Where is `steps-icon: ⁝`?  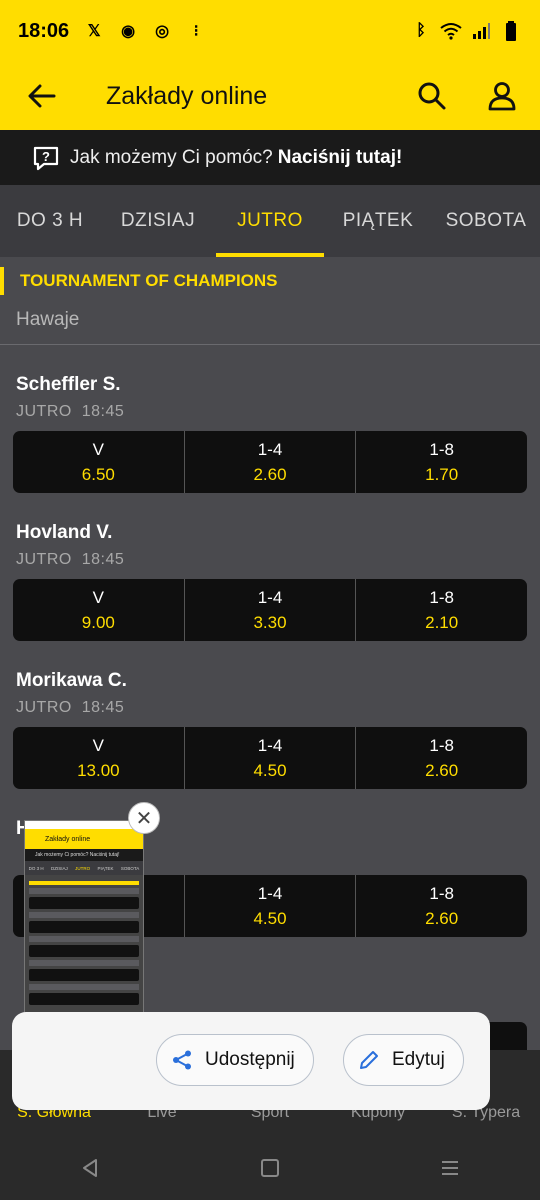 steps-icon: ⁝ is located at coordinates (196, 31).